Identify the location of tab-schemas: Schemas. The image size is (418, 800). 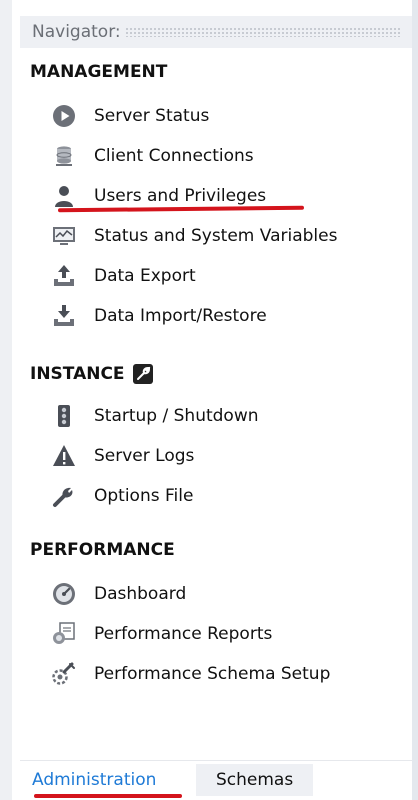
(255, 780).